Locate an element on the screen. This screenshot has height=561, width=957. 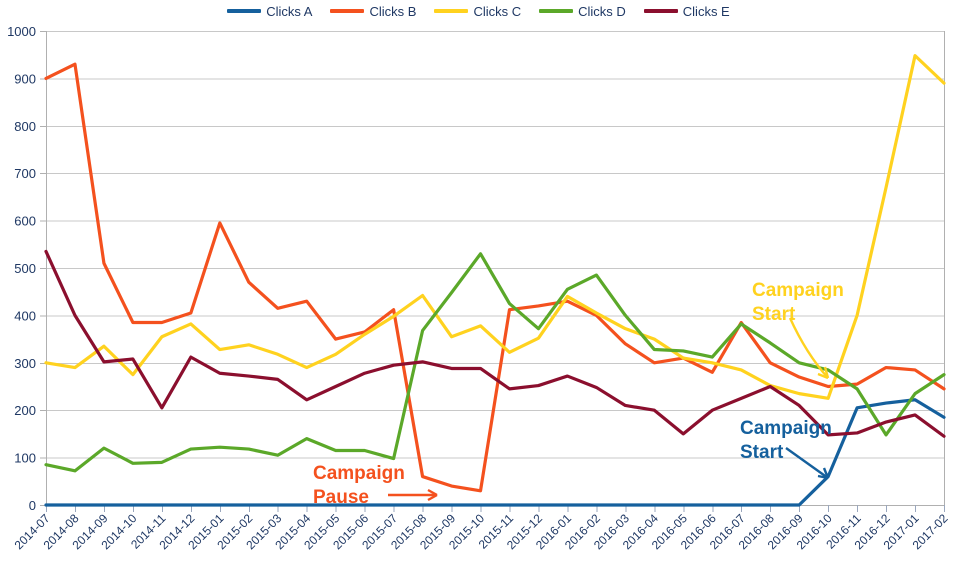
y-tick-label: 0 is located at coordinates (32, 505).